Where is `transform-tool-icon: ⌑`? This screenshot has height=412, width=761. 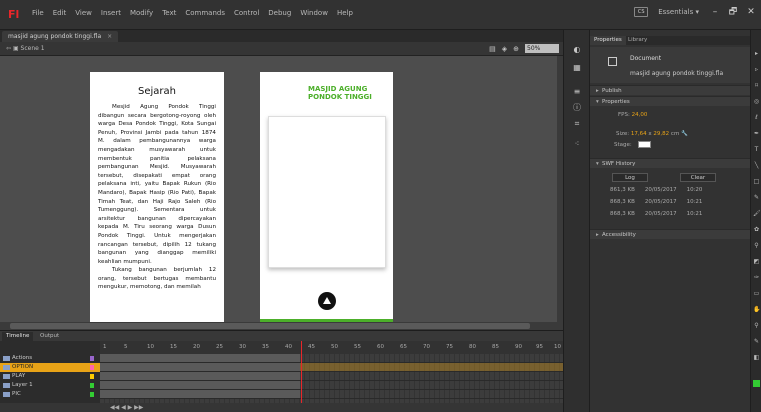 transform-tool-icon: ⌑ is located at coordinates (756, 85).